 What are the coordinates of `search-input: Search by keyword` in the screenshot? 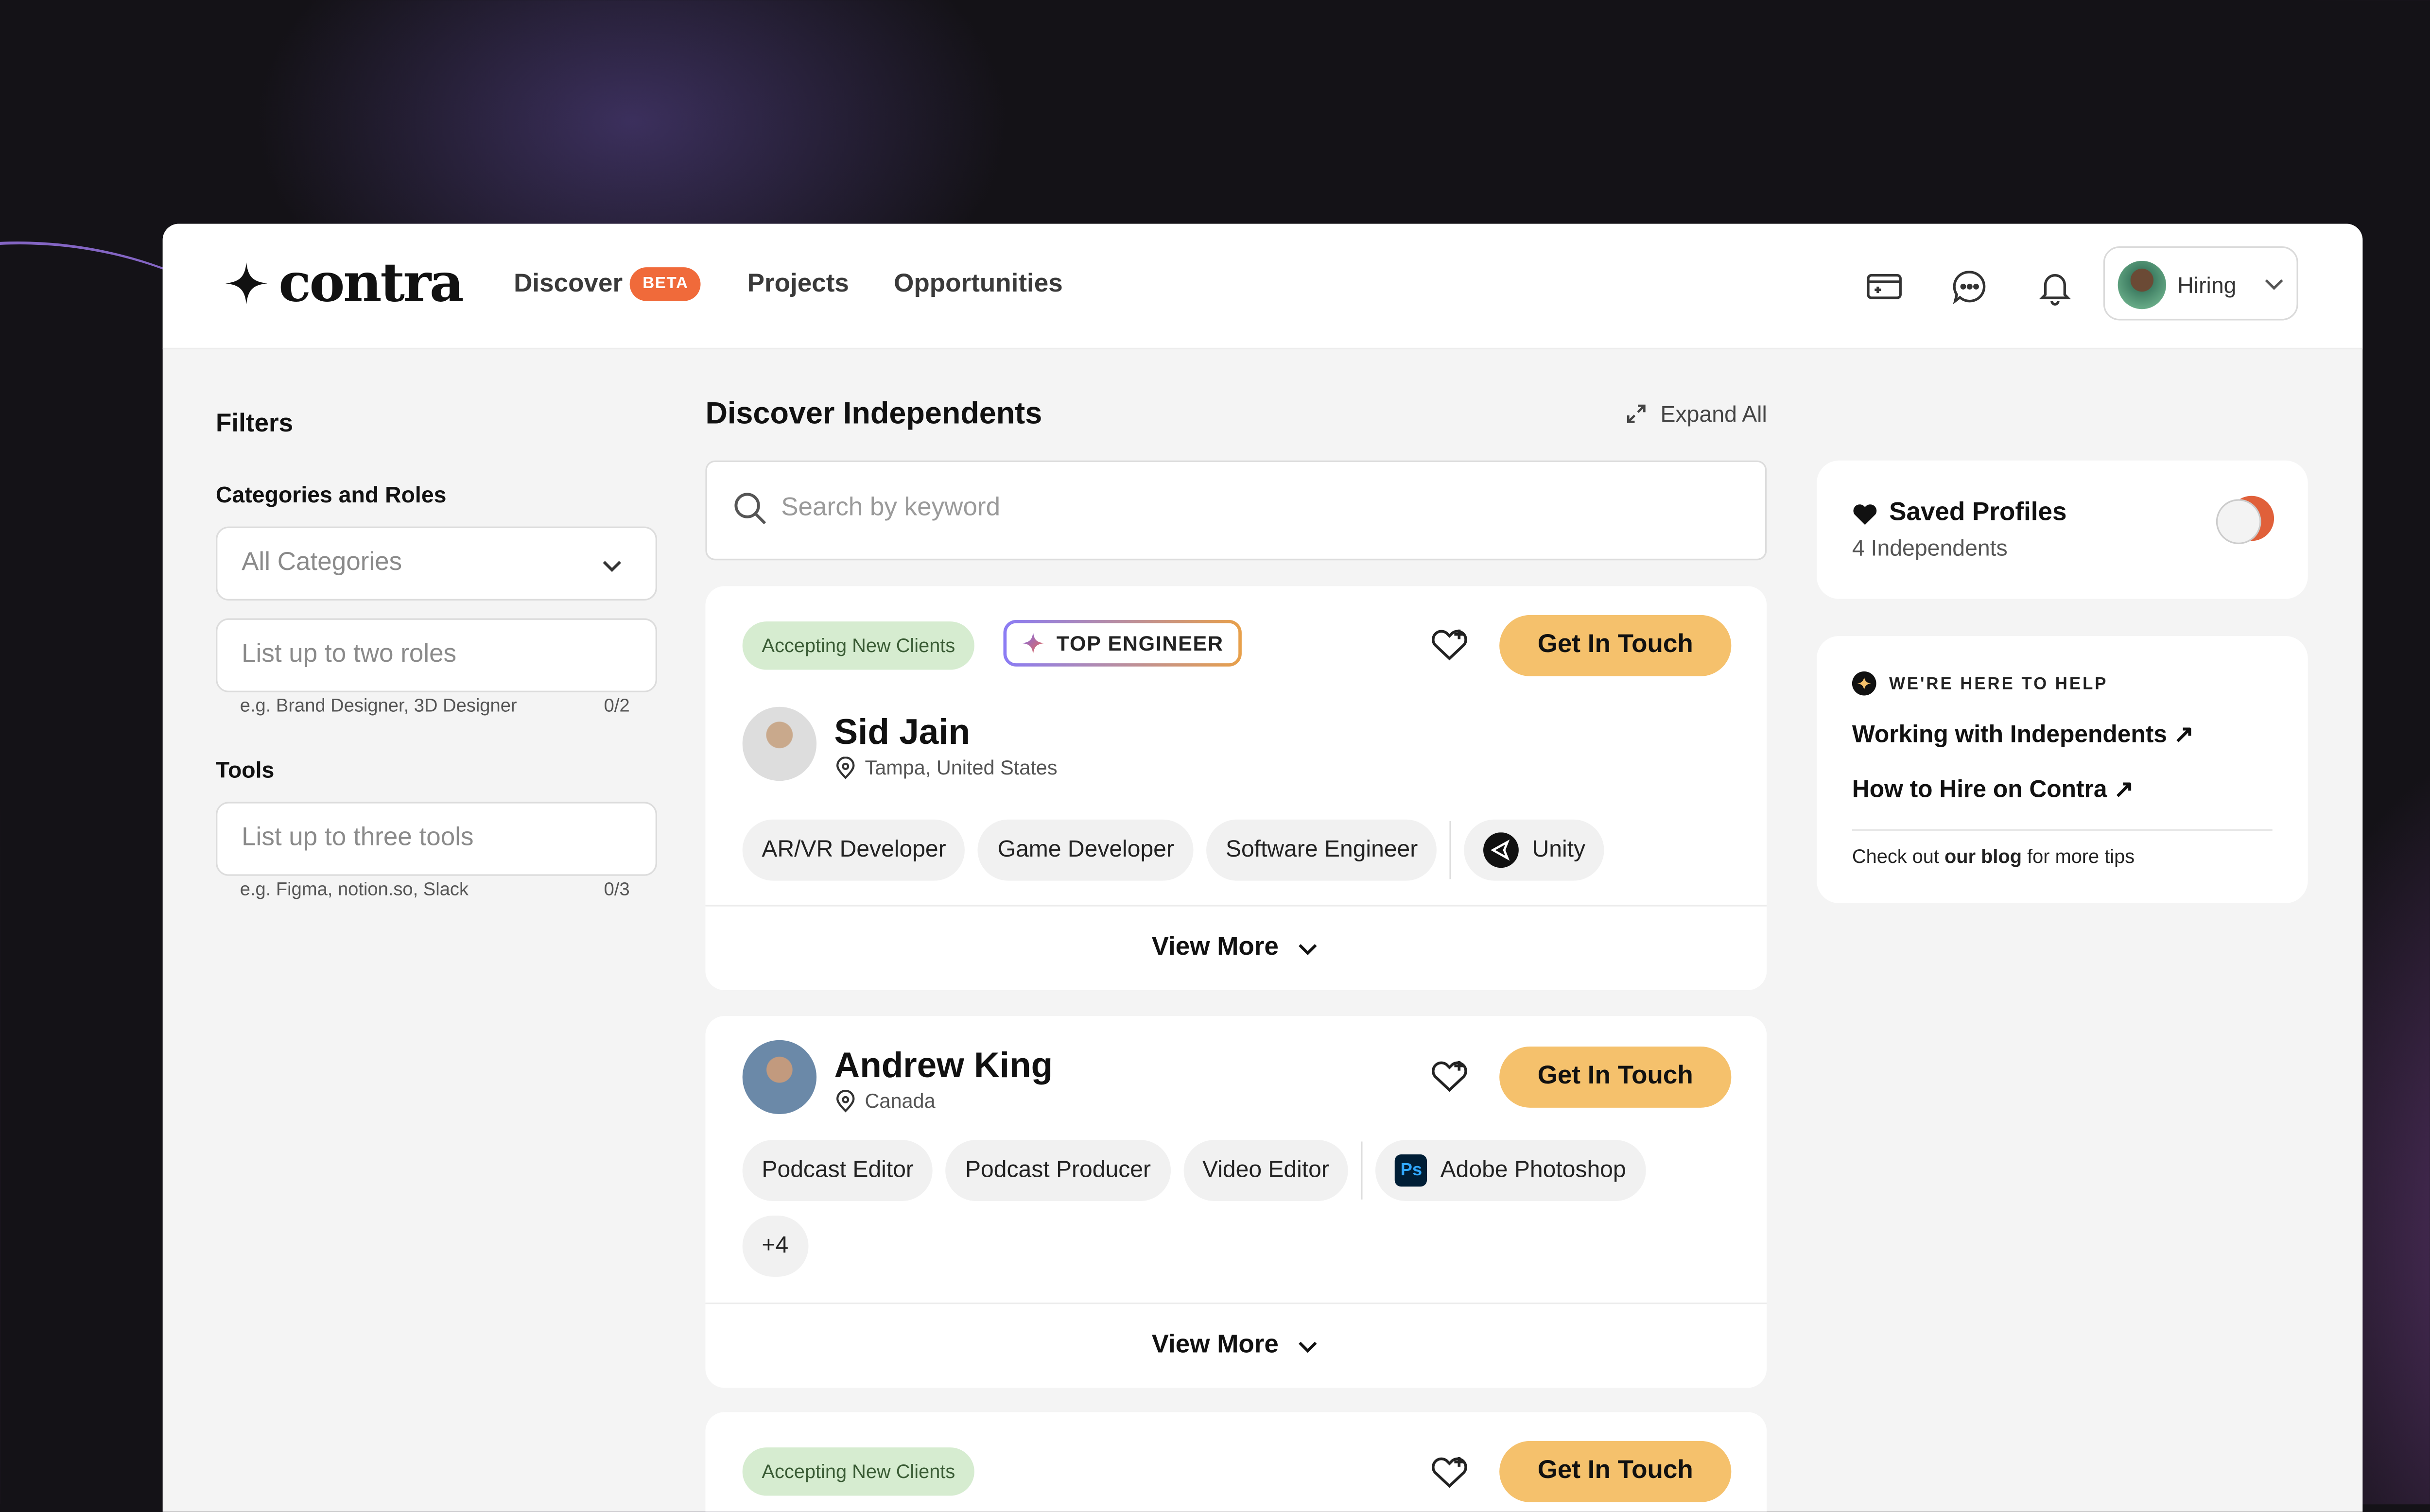 It's located at (1236, 510).